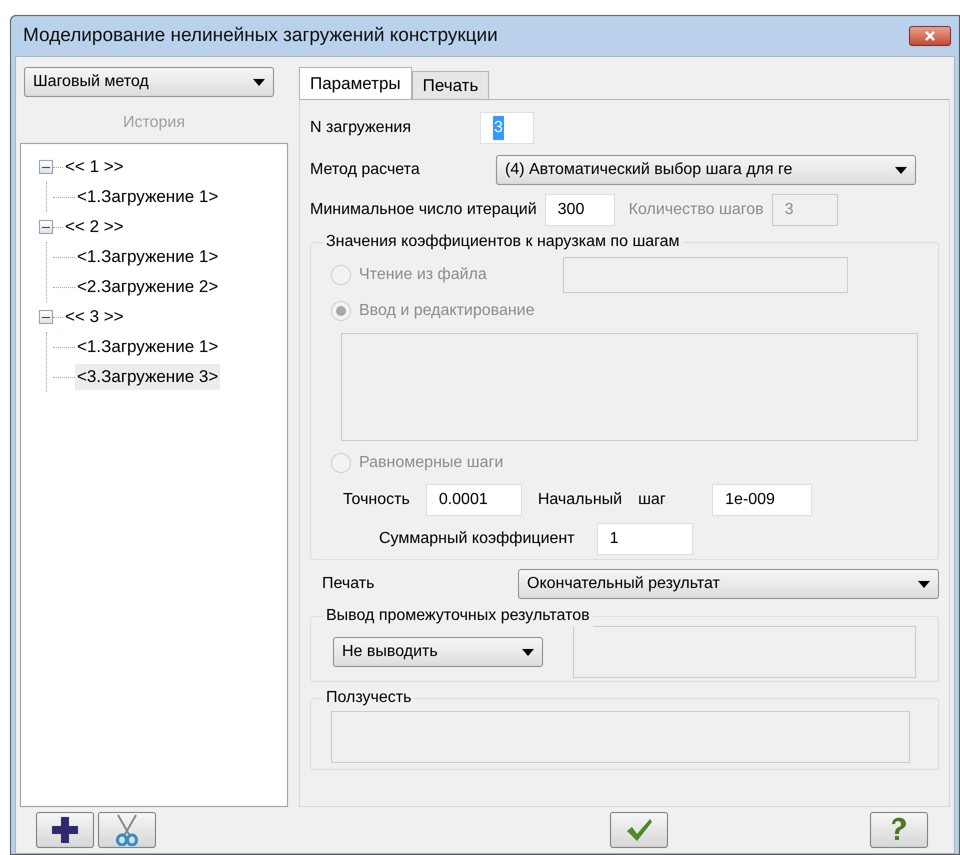 The height and width of the screenshot is (855, 960). Describe the element at coordinates (355, 83) in the screenshot. I see `tab: Параметры` at that location.